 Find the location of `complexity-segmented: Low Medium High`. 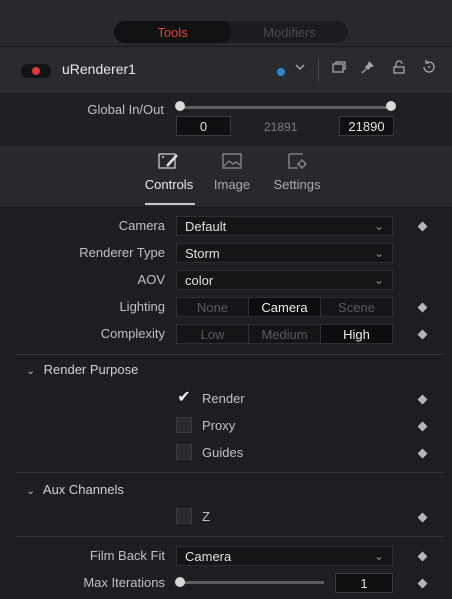

complexity-segmented: Low Medium High is located at coordinates (284, 334).